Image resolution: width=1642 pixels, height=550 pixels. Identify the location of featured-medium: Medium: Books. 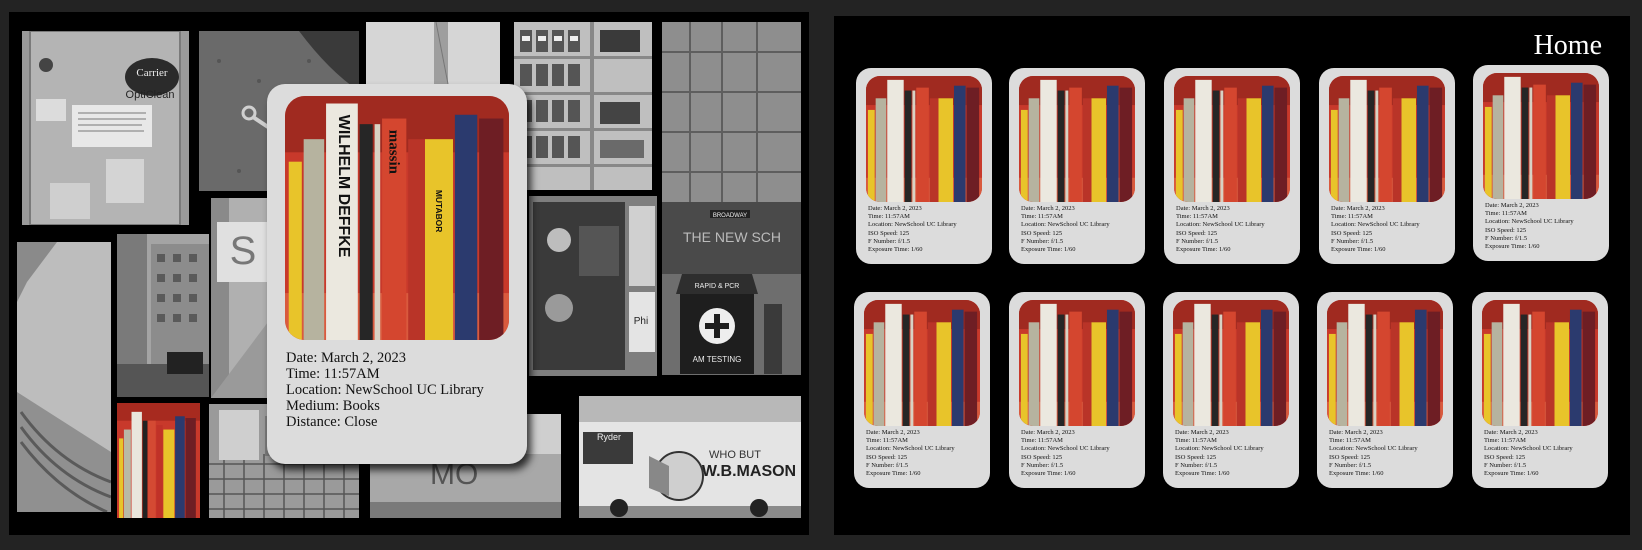
(333, 406).